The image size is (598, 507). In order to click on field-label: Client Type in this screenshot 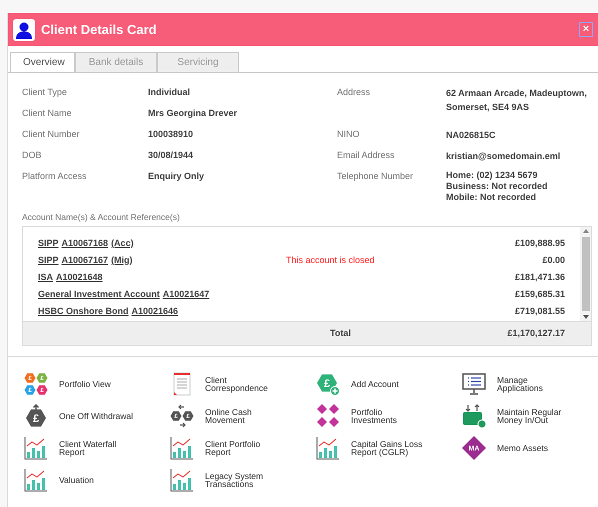, I will do `click(45, 93)`.